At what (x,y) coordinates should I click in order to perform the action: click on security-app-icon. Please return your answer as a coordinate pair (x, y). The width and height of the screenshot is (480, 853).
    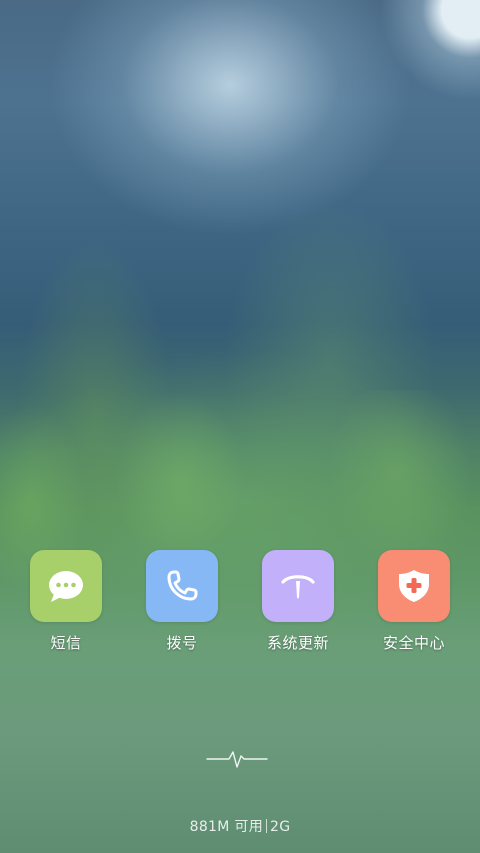
    Looking at the image, I should click on (414, 586).